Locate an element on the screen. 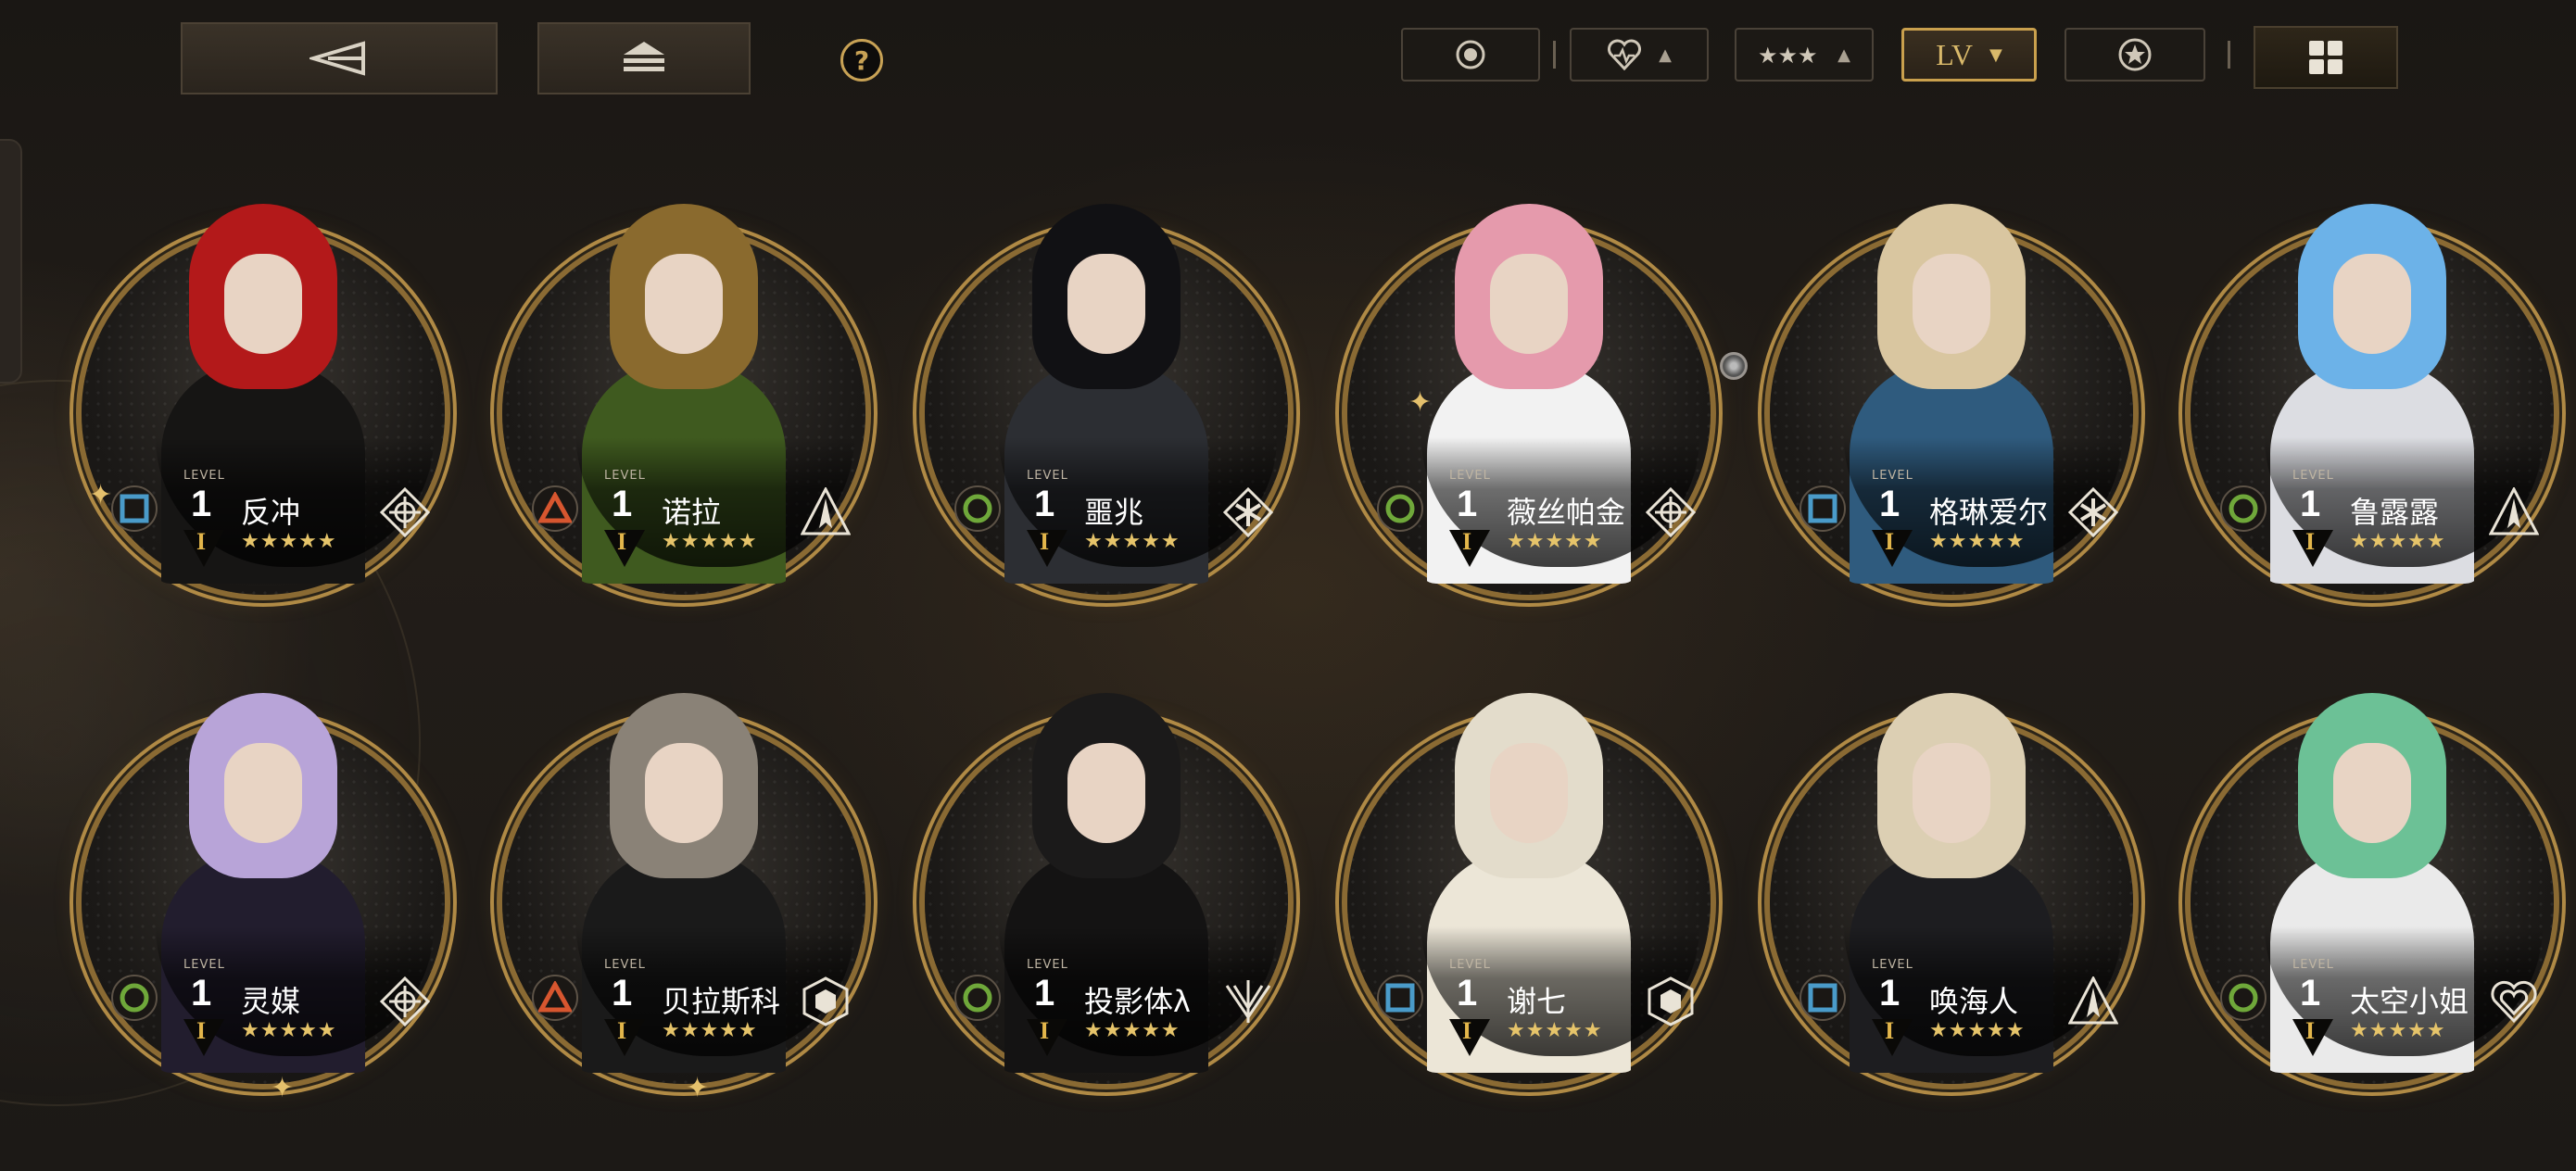 The image size is (2576, 1171). character-card: LEVEL 1 I 唤海人 ★★★★★ is located at coordinates (1960, 888).